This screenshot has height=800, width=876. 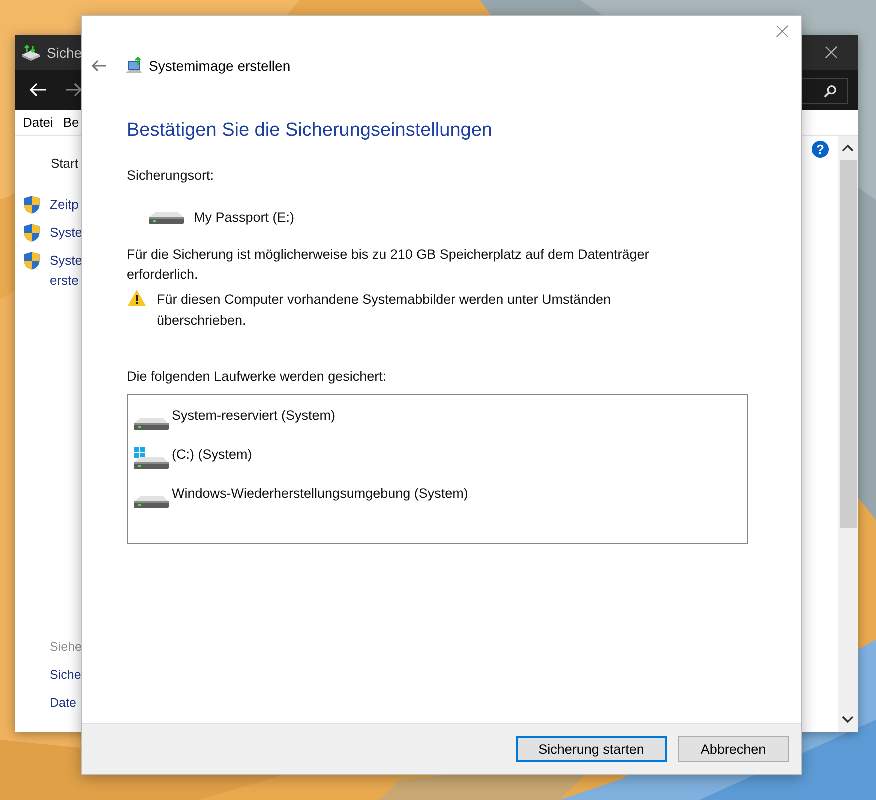 What do you see at coordinates (848, 148) in the screenshot?
I see `scroll-up-icon` at bounding box center [848, 148].